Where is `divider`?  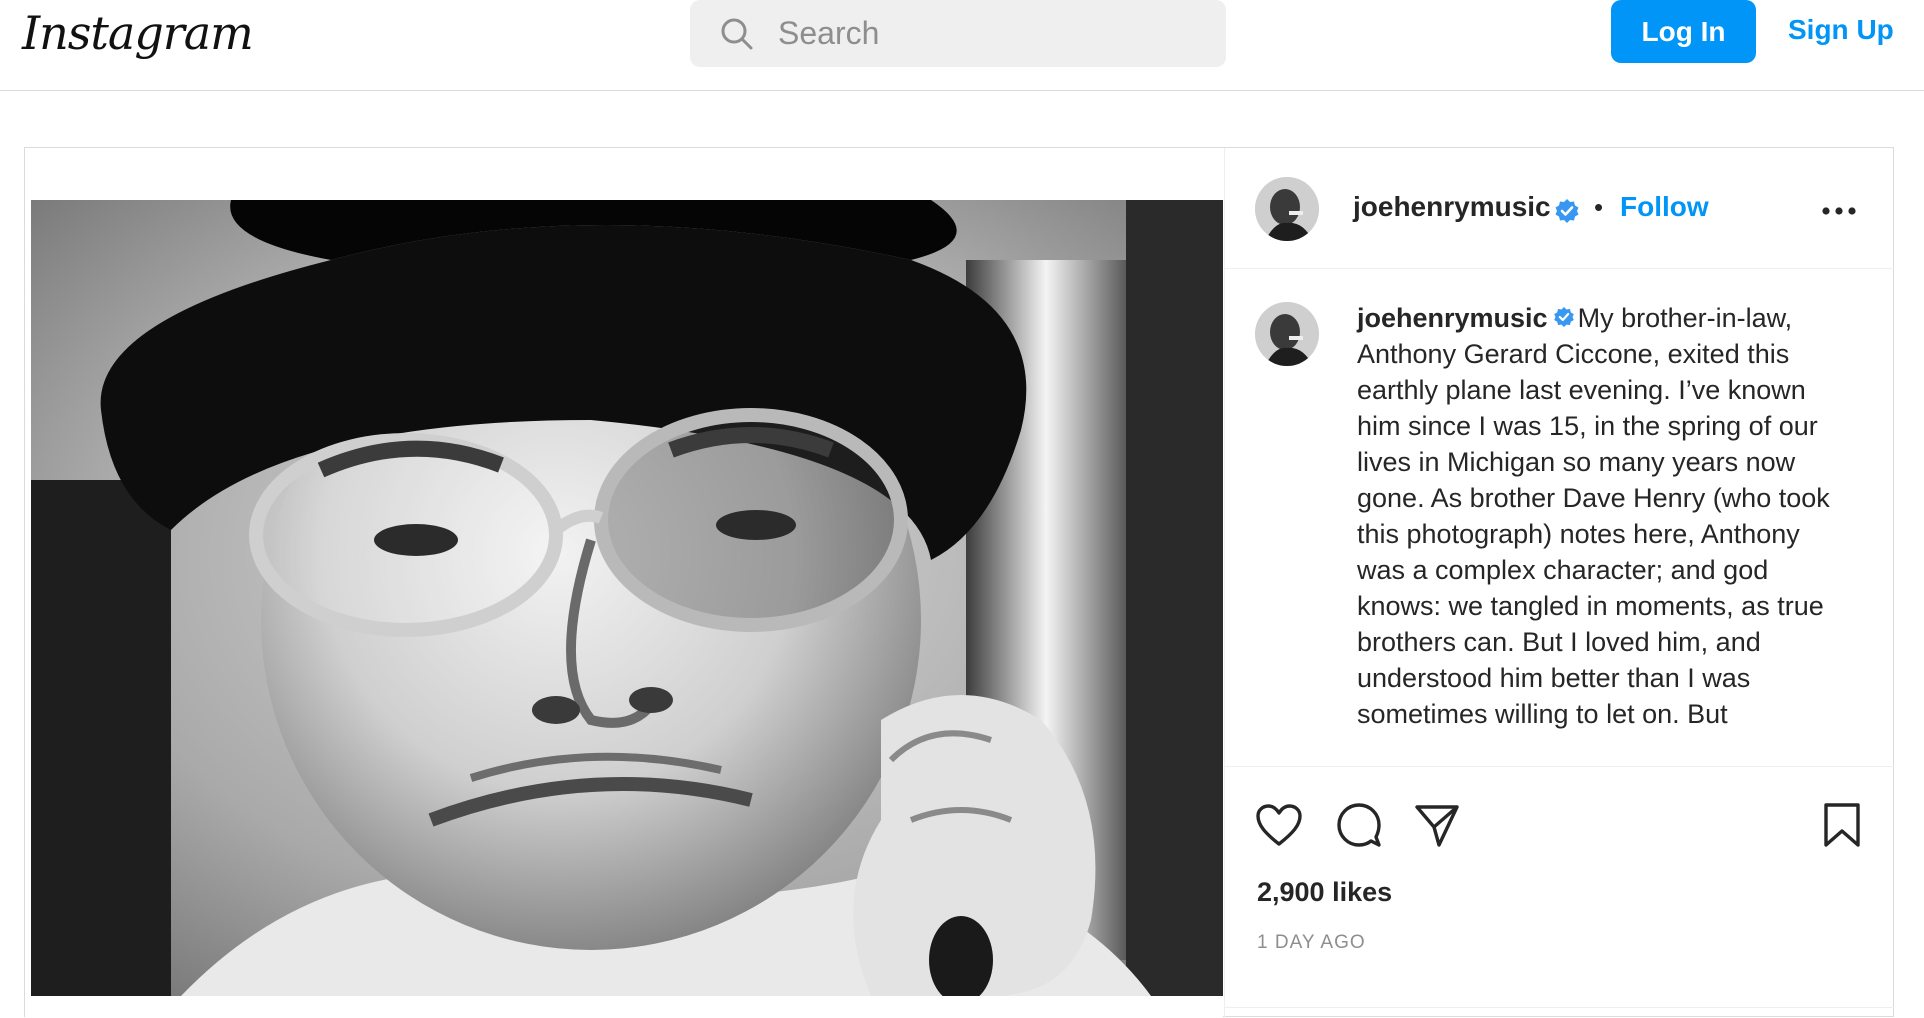
divider is located at coordinates (1559, 1007).